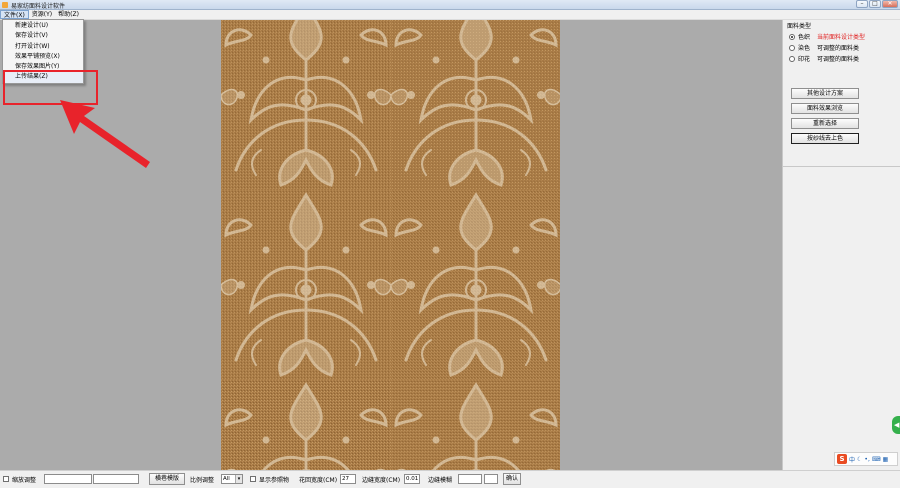 The image size is (900, 488). Describe the element at coordinates (6, 479) in the screenshot. I see `zoom-checkbox` at that location.